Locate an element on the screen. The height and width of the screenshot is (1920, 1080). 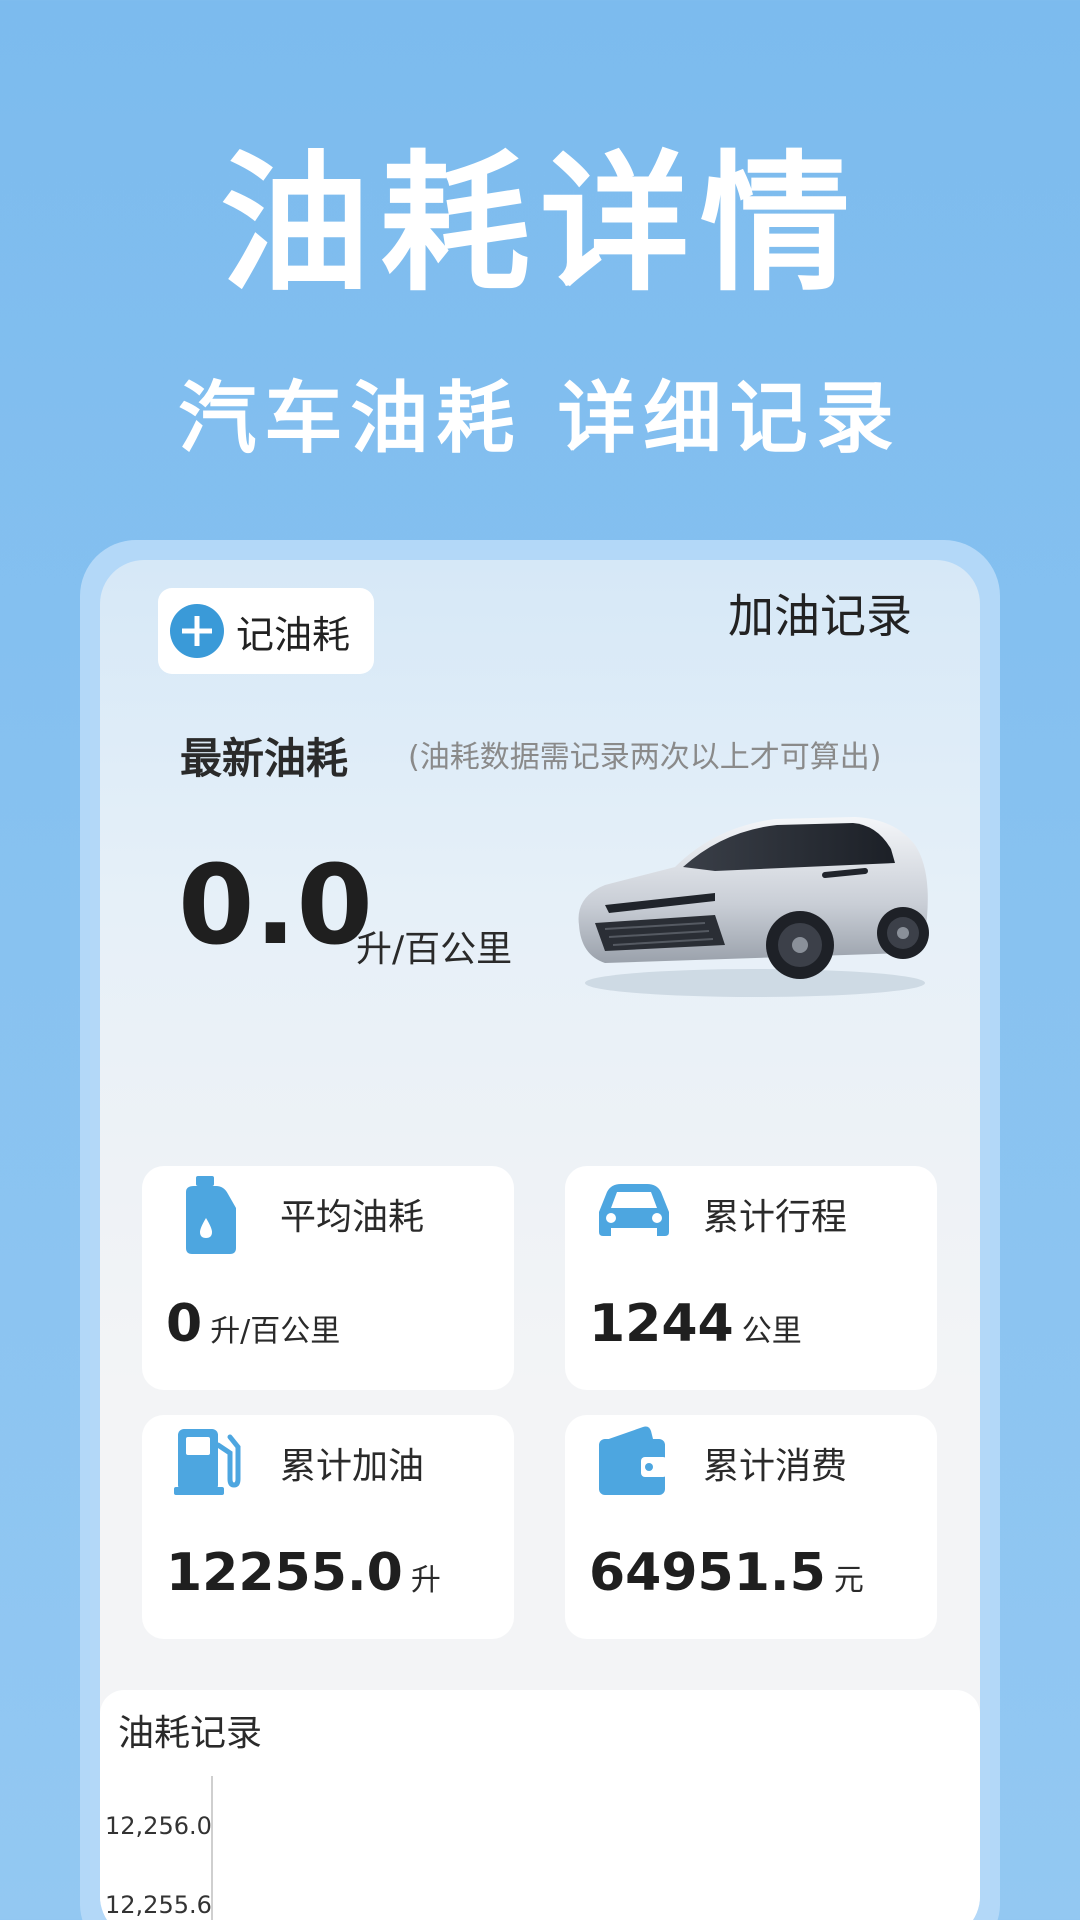
promo-subtitle: 汽车油耗 详细记录 is located at coordinates (540, 419).